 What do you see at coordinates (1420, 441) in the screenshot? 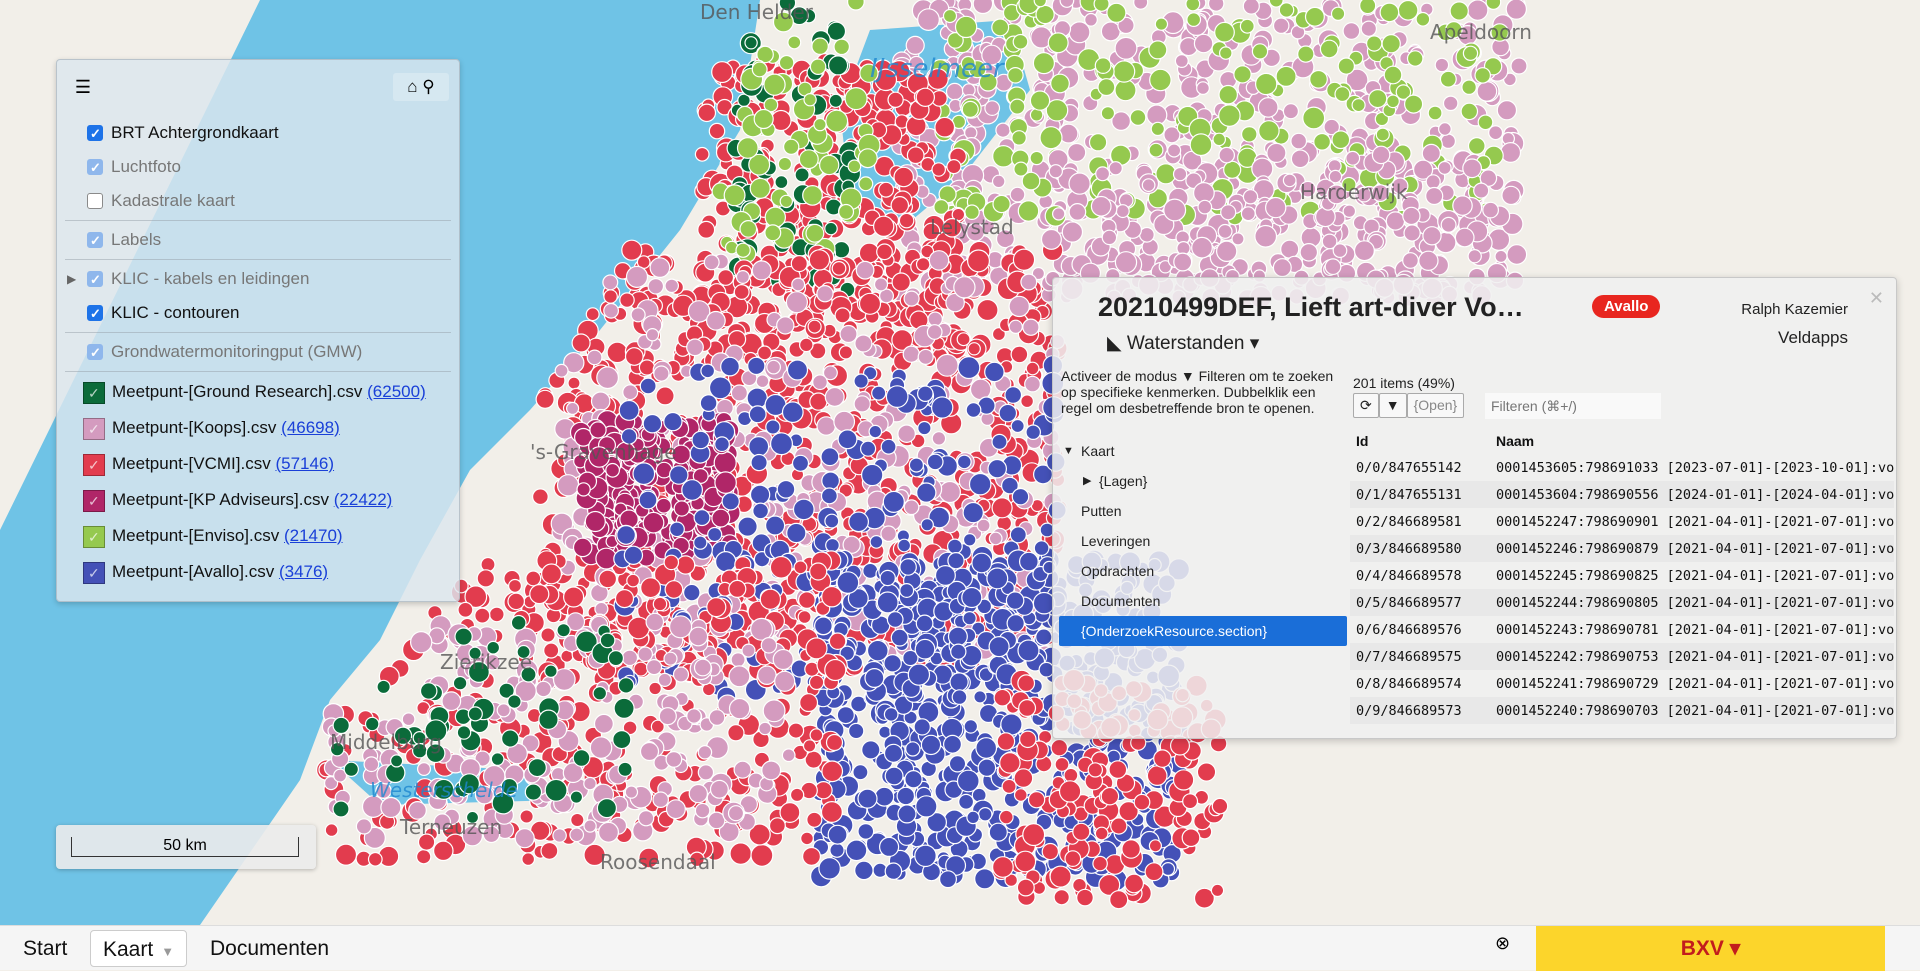
I see `column-header-id: Id` at bounding box center [1420, 441].